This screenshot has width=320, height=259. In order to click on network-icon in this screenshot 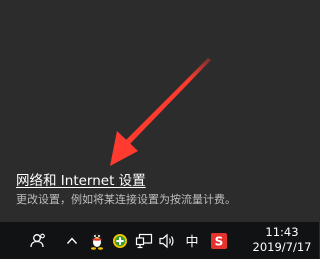, I will do `click(144, 240)`.